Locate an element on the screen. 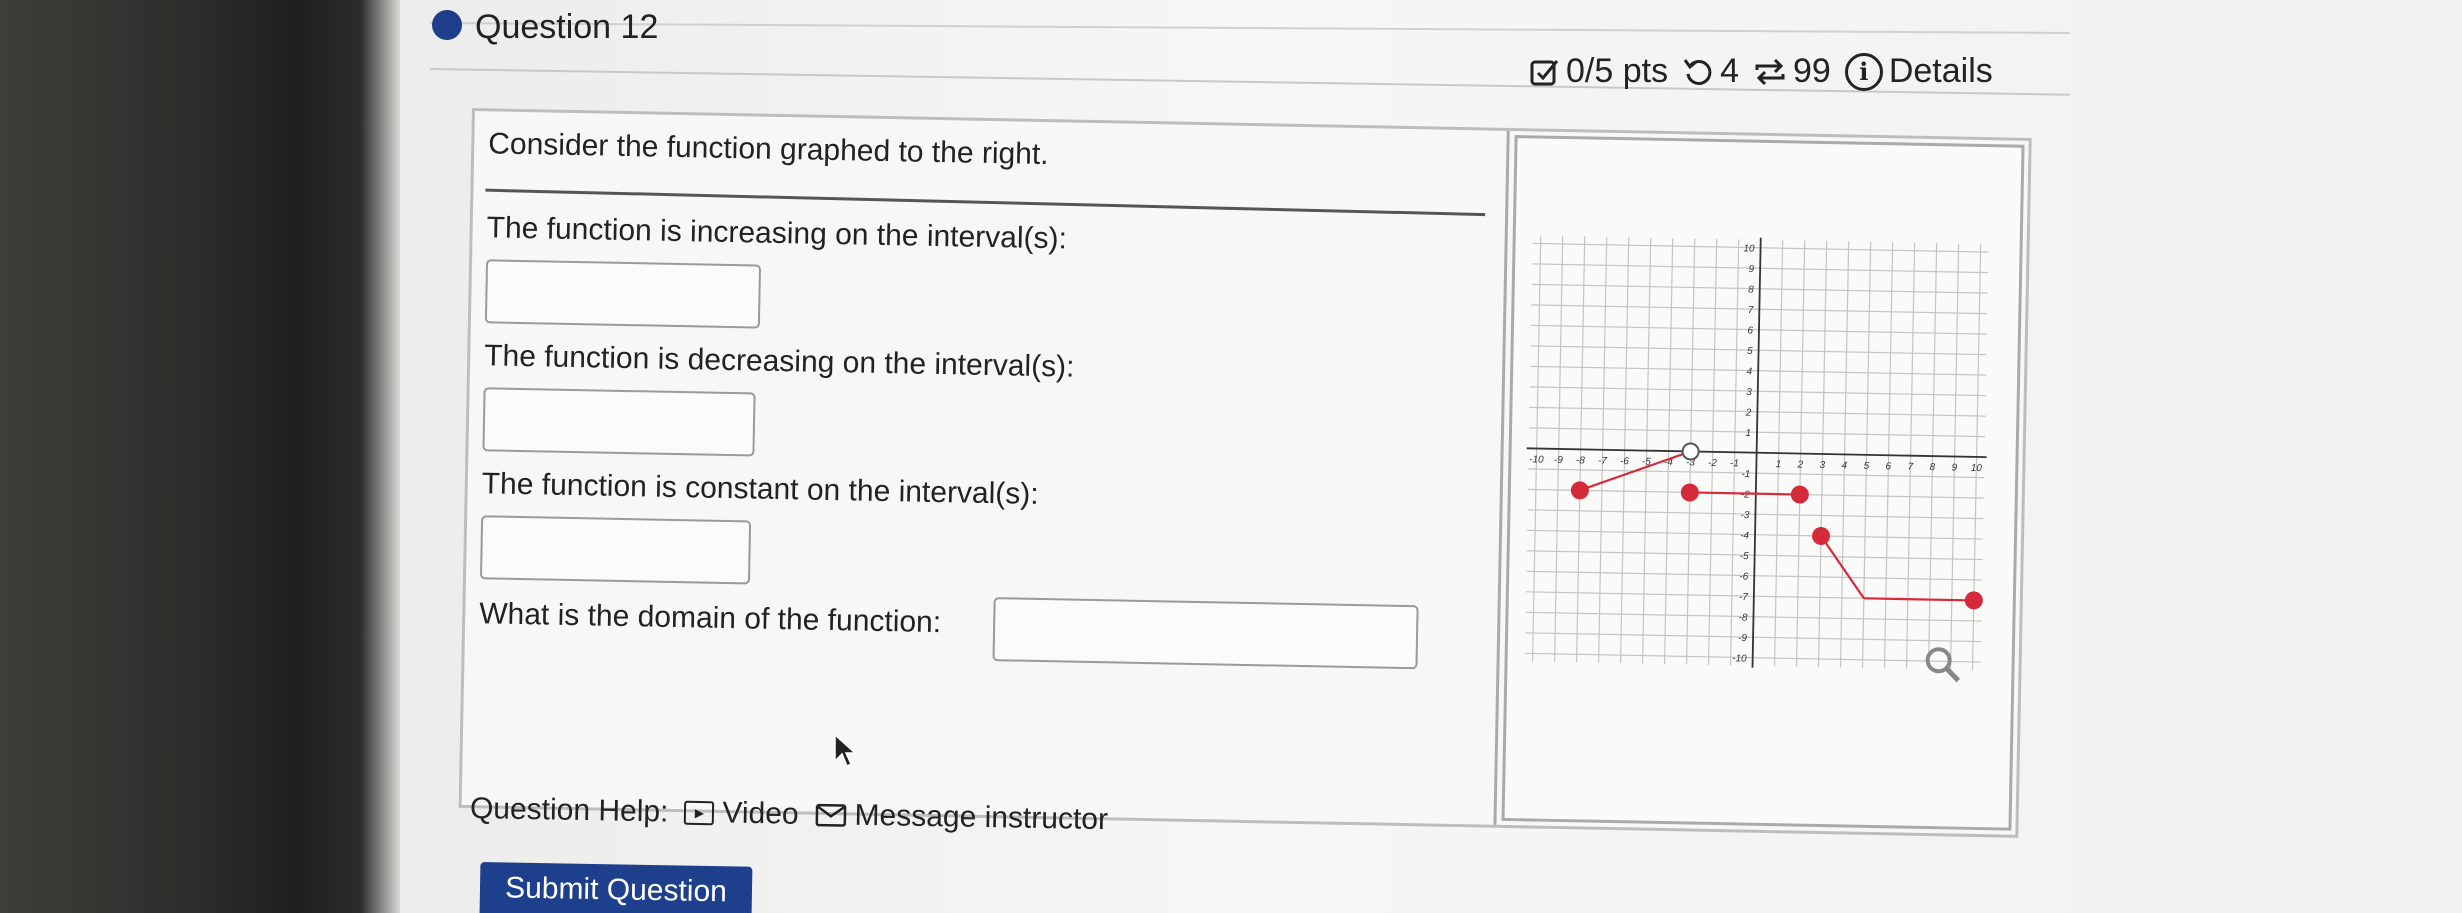  x-tick-label: -6 is located at coordinates (1625, 461).